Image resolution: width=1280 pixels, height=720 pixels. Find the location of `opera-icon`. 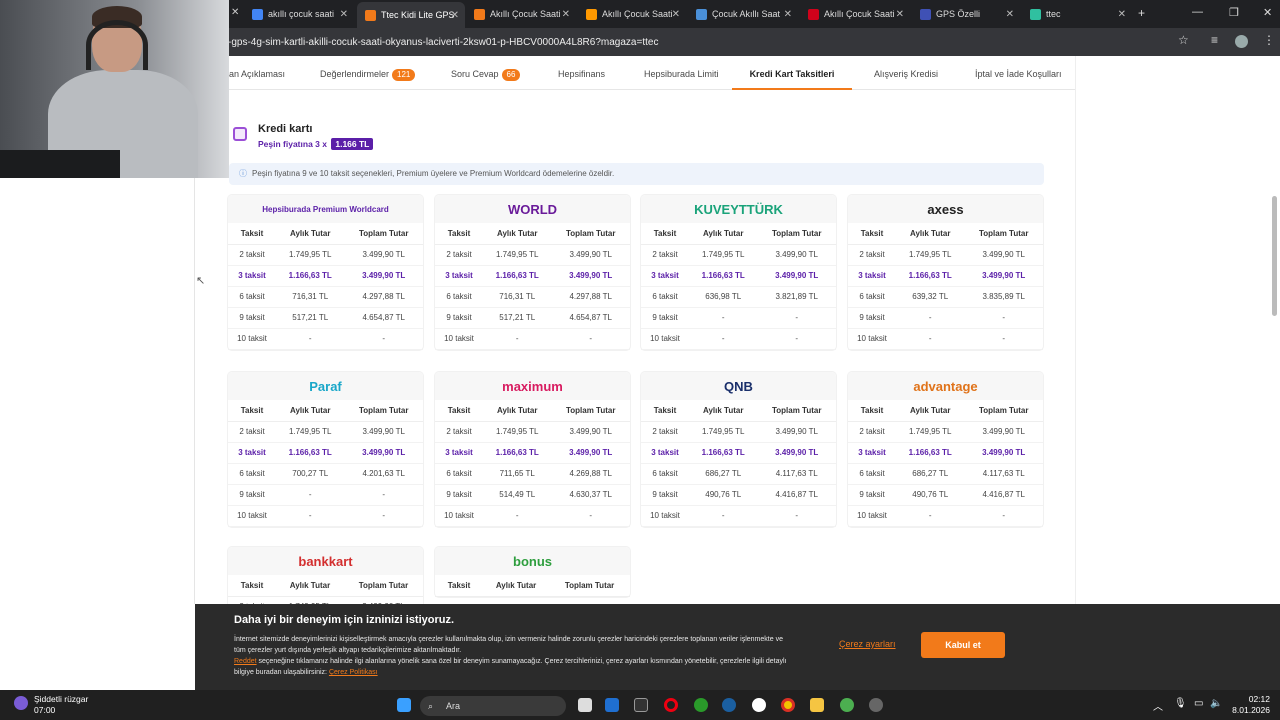

opera-icon is located at coordinates (671, 705).